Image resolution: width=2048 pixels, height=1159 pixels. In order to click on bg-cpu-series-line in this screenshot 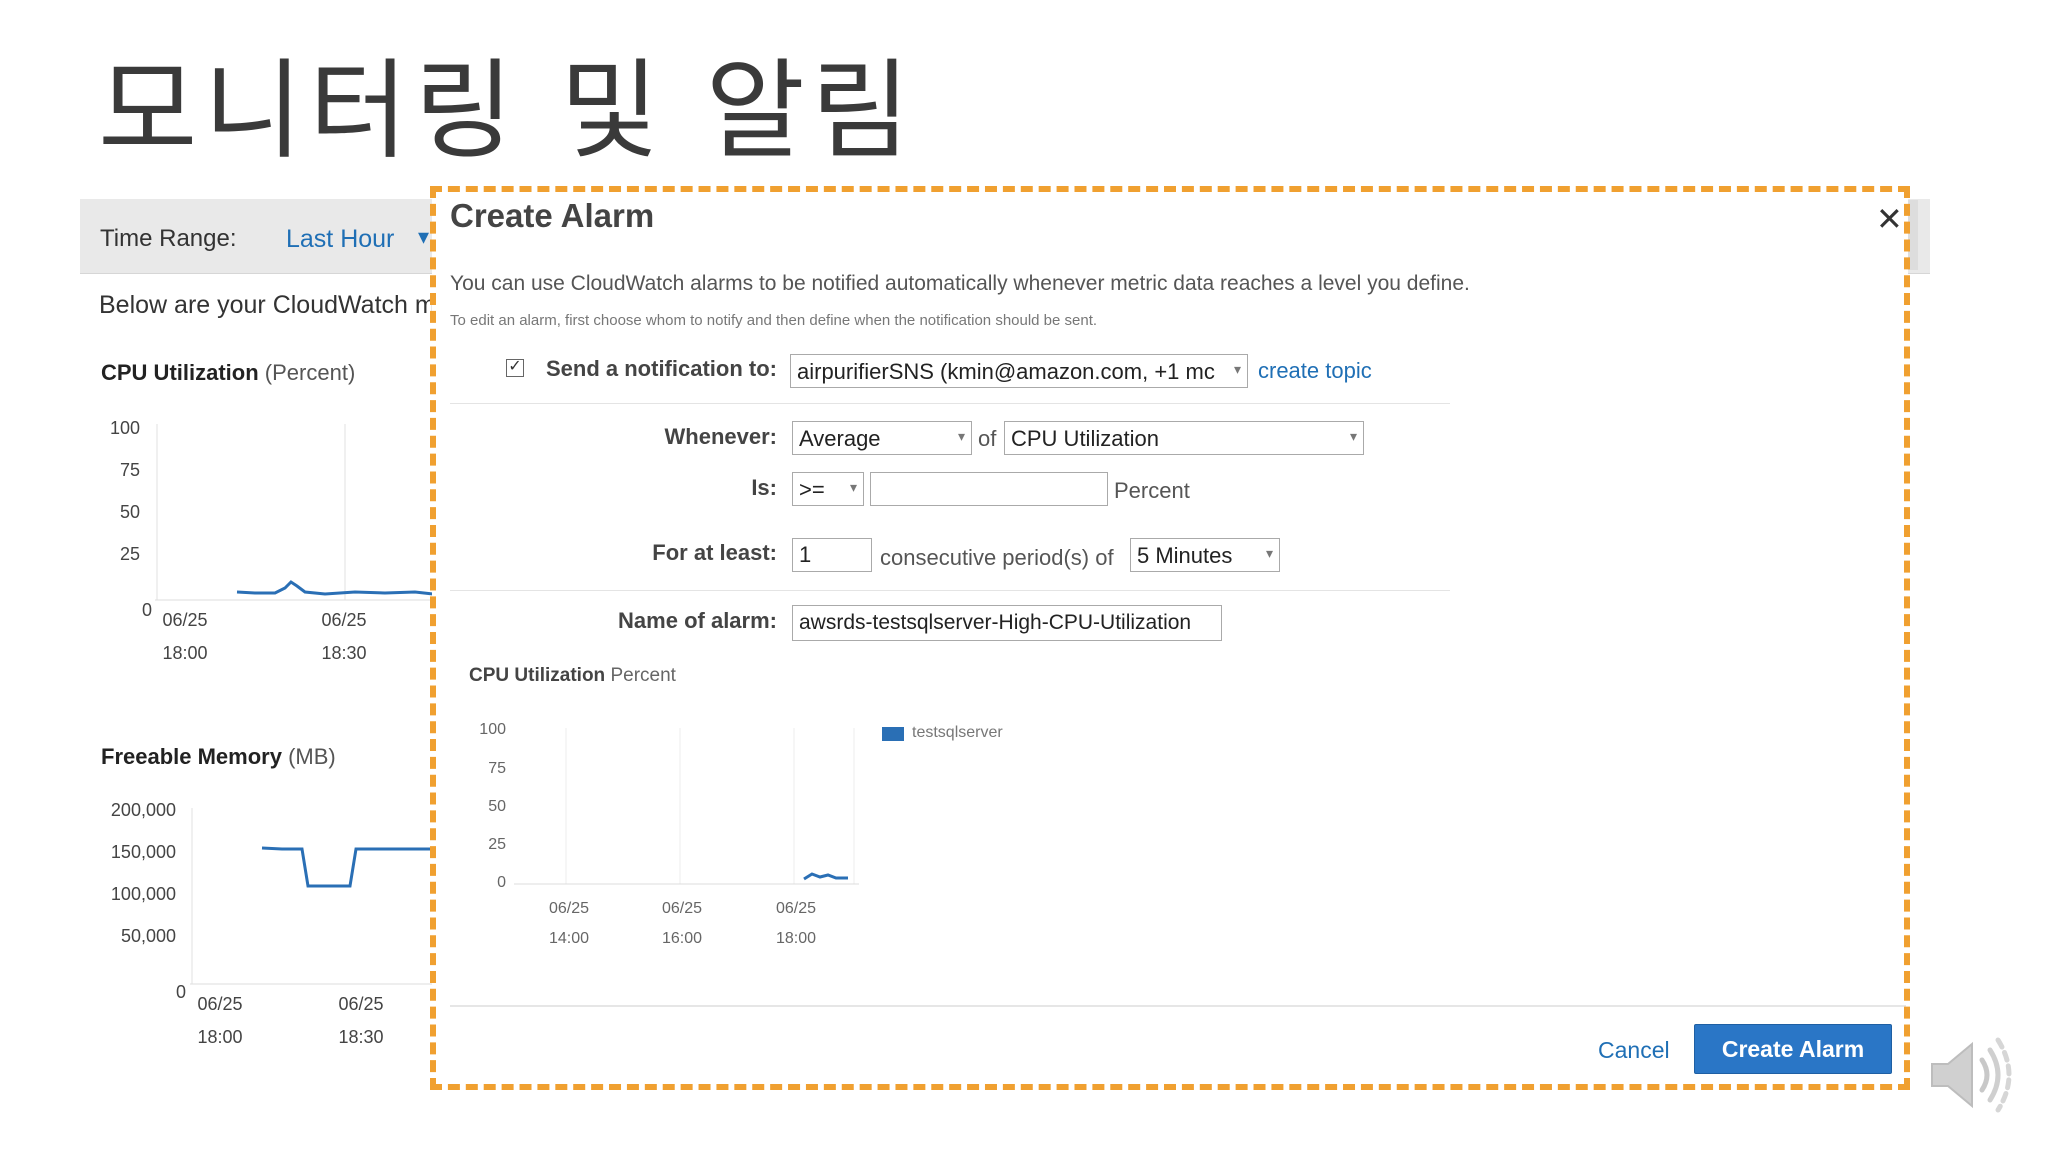, I will do `click(335, 588)`.